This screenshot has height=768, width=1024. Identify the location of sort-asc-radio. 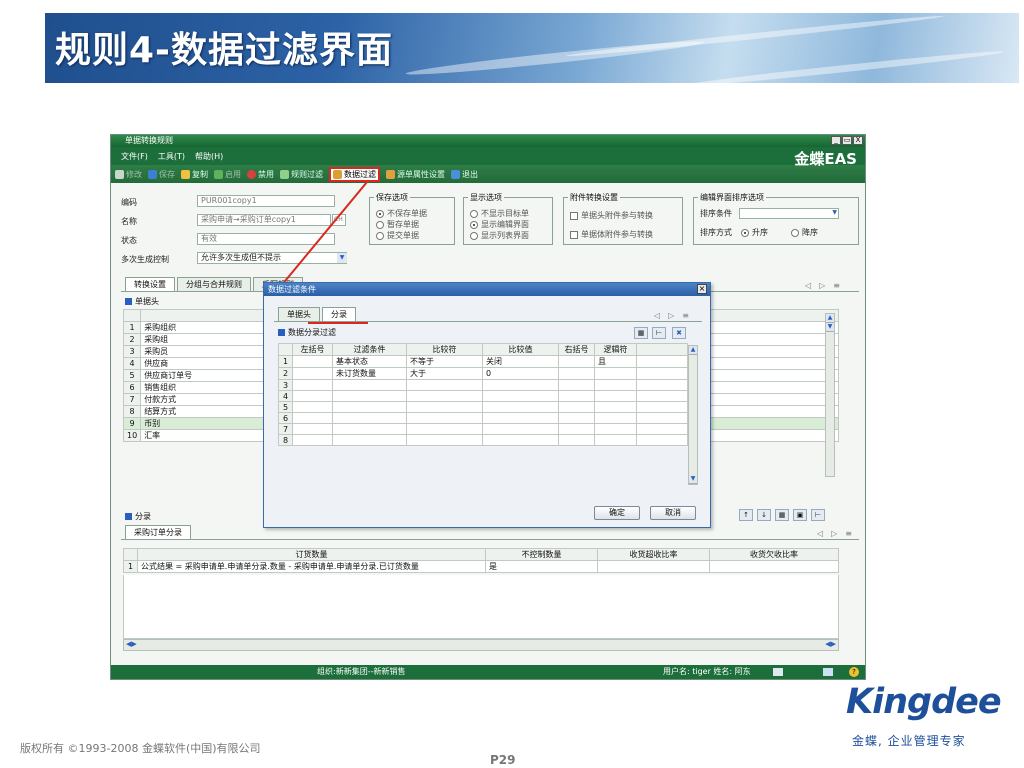
(745, 232).